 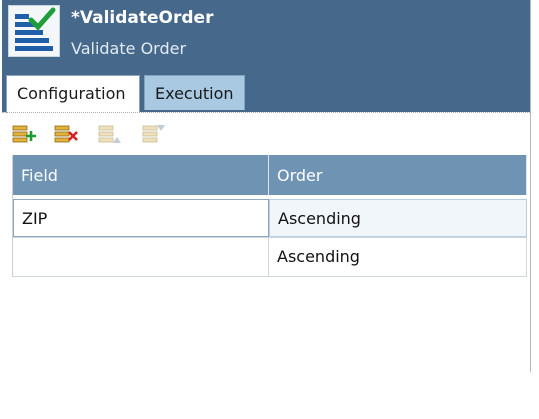 I want to click on tab-configuration: Configuration, so click(x=73, y=94).